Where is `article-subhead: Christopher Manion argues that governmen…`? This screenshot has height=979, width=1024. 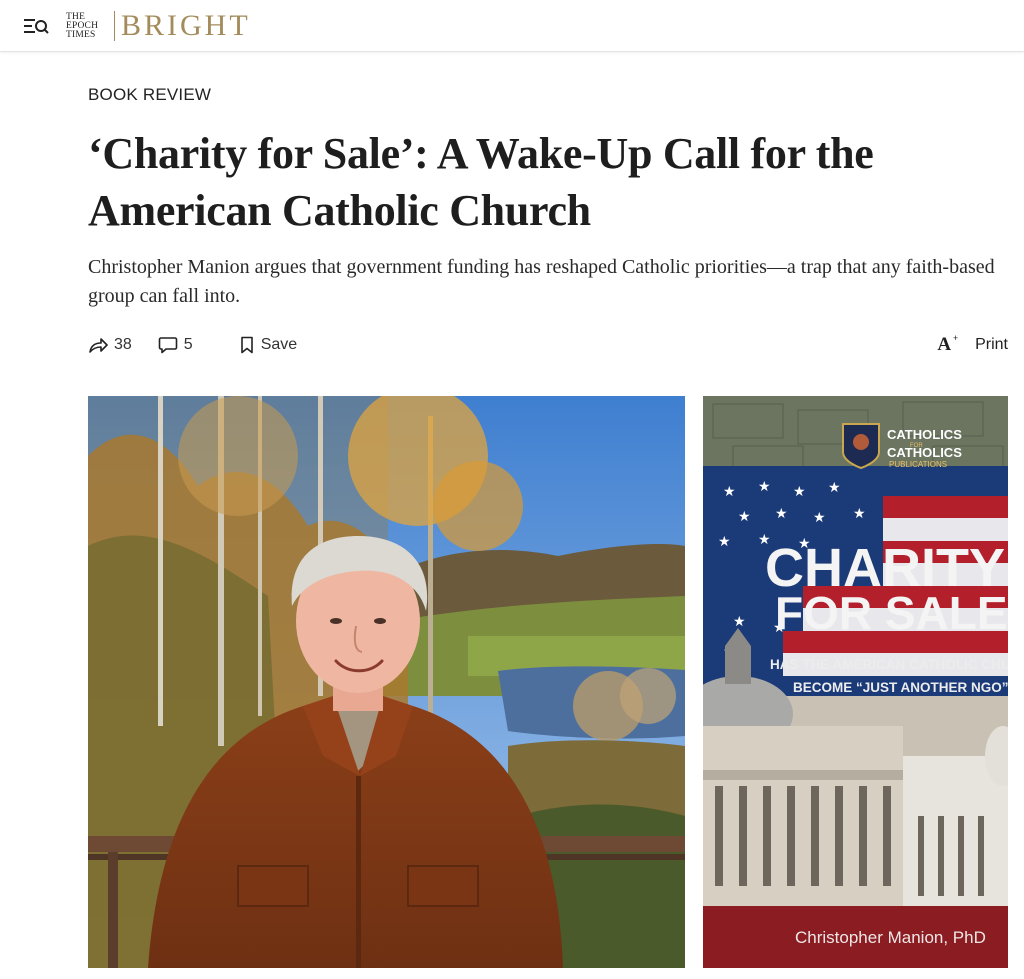
article-subhead: Christopher Manion argues that governmen… is located at coordinates (541, 281).